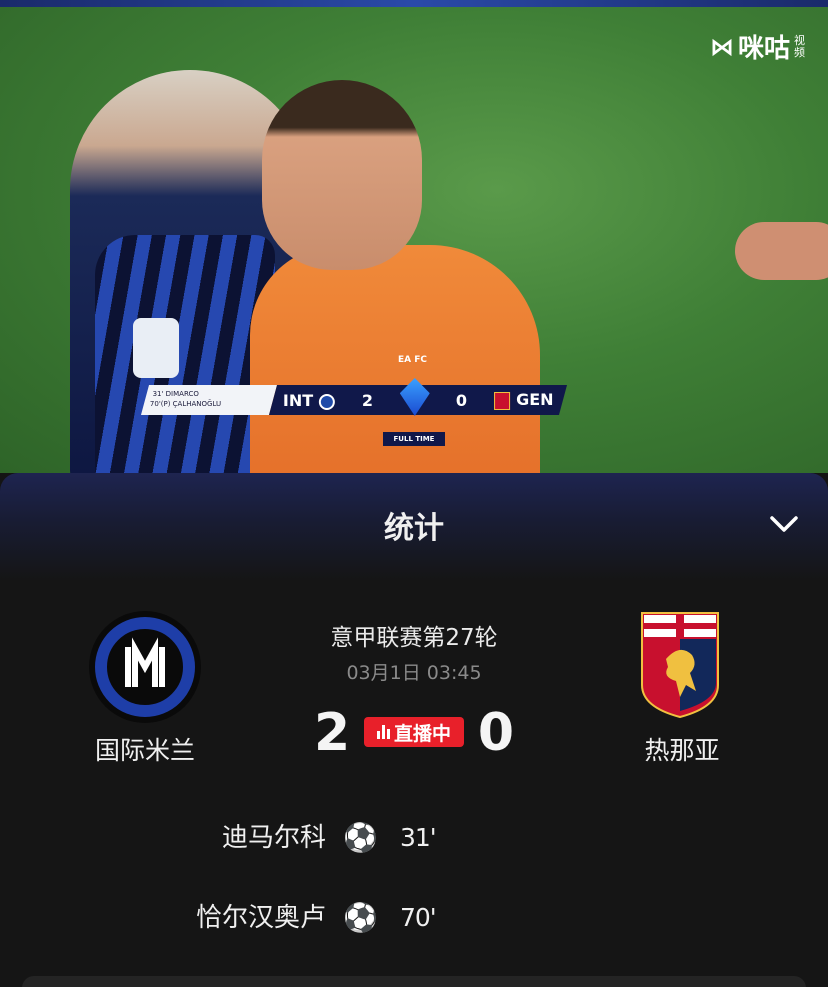 This screenshot has width=828, height=987. What do you see at coordinates (342, 175) in the screenshot?
I see `goalkeeper-figure` at bounding box center [342, 175].